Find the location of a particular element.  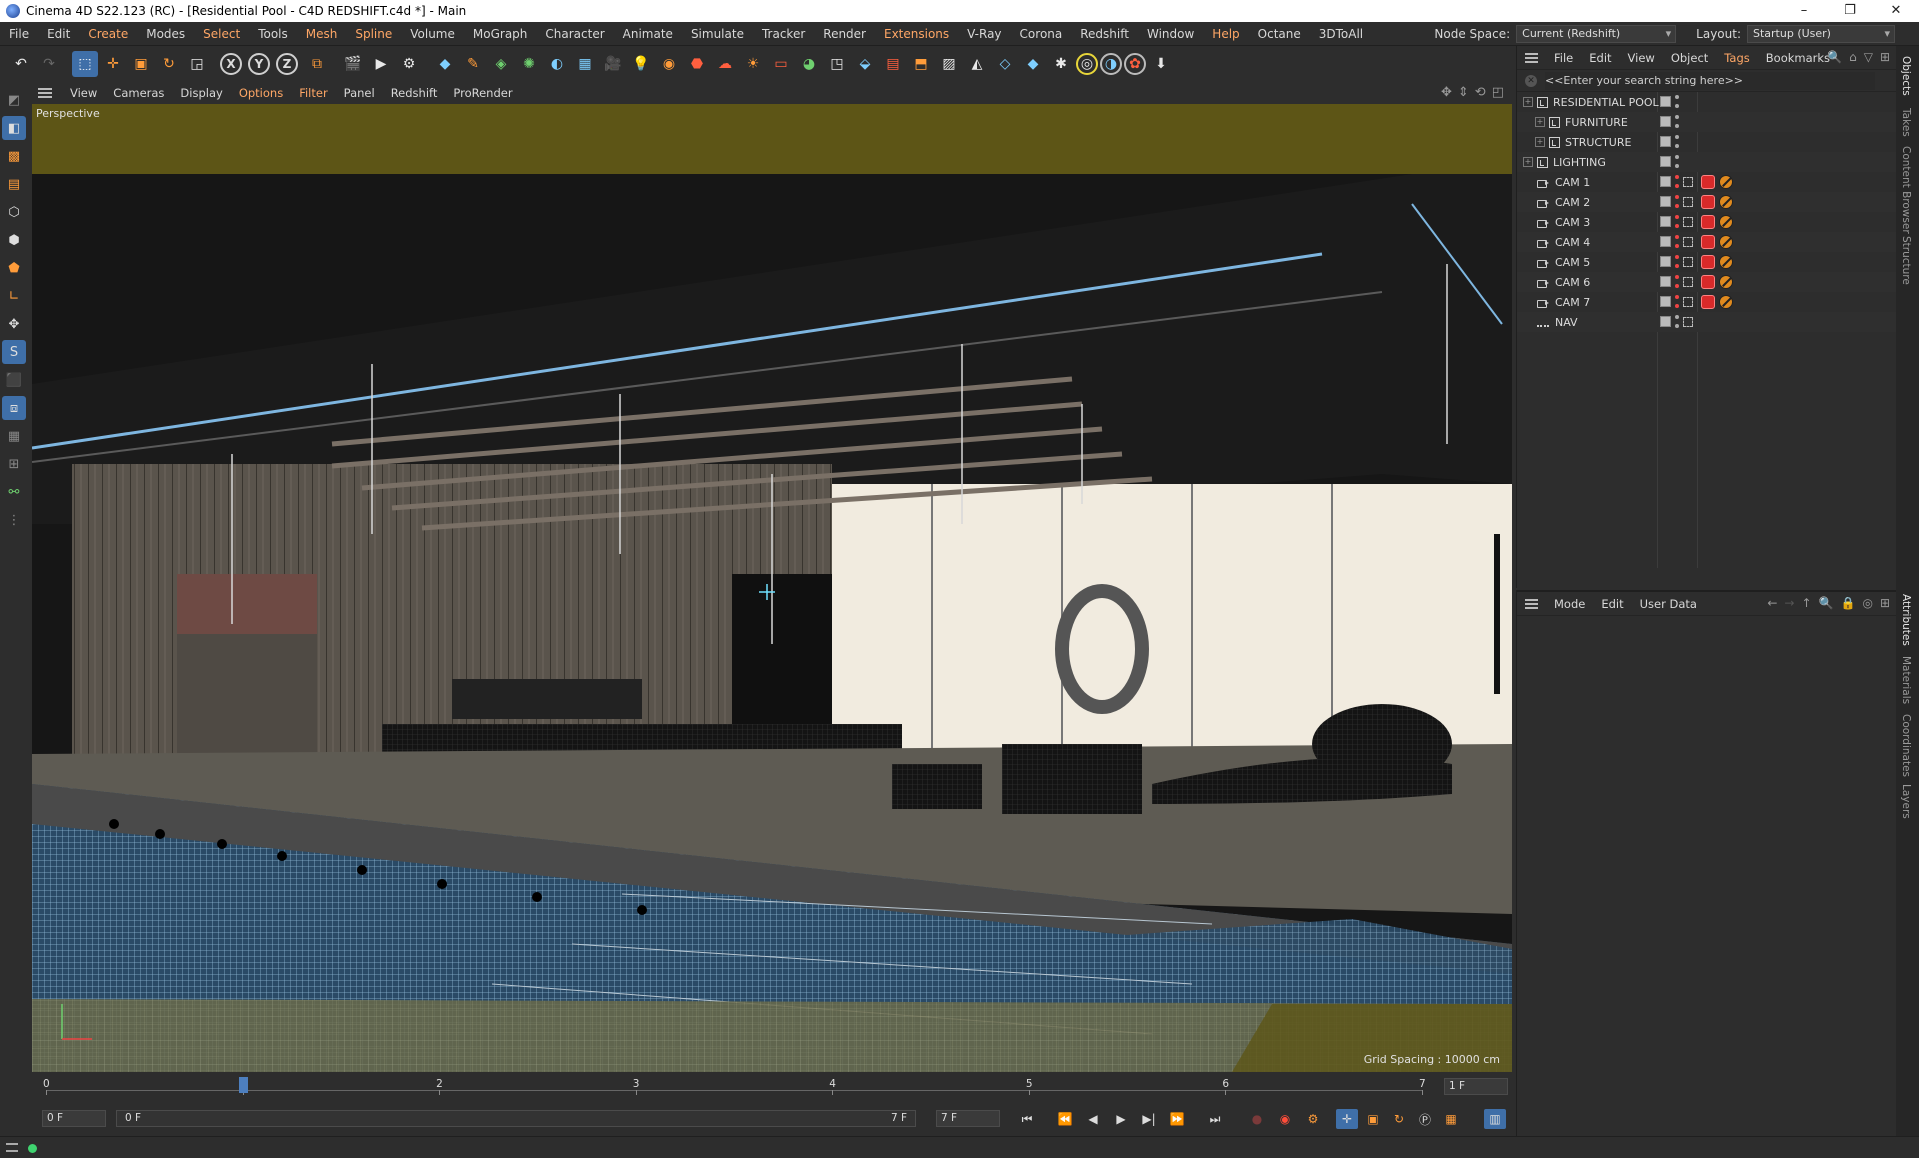

attribute-menu-user-data: User Data is located at coordinates (1668, 604).